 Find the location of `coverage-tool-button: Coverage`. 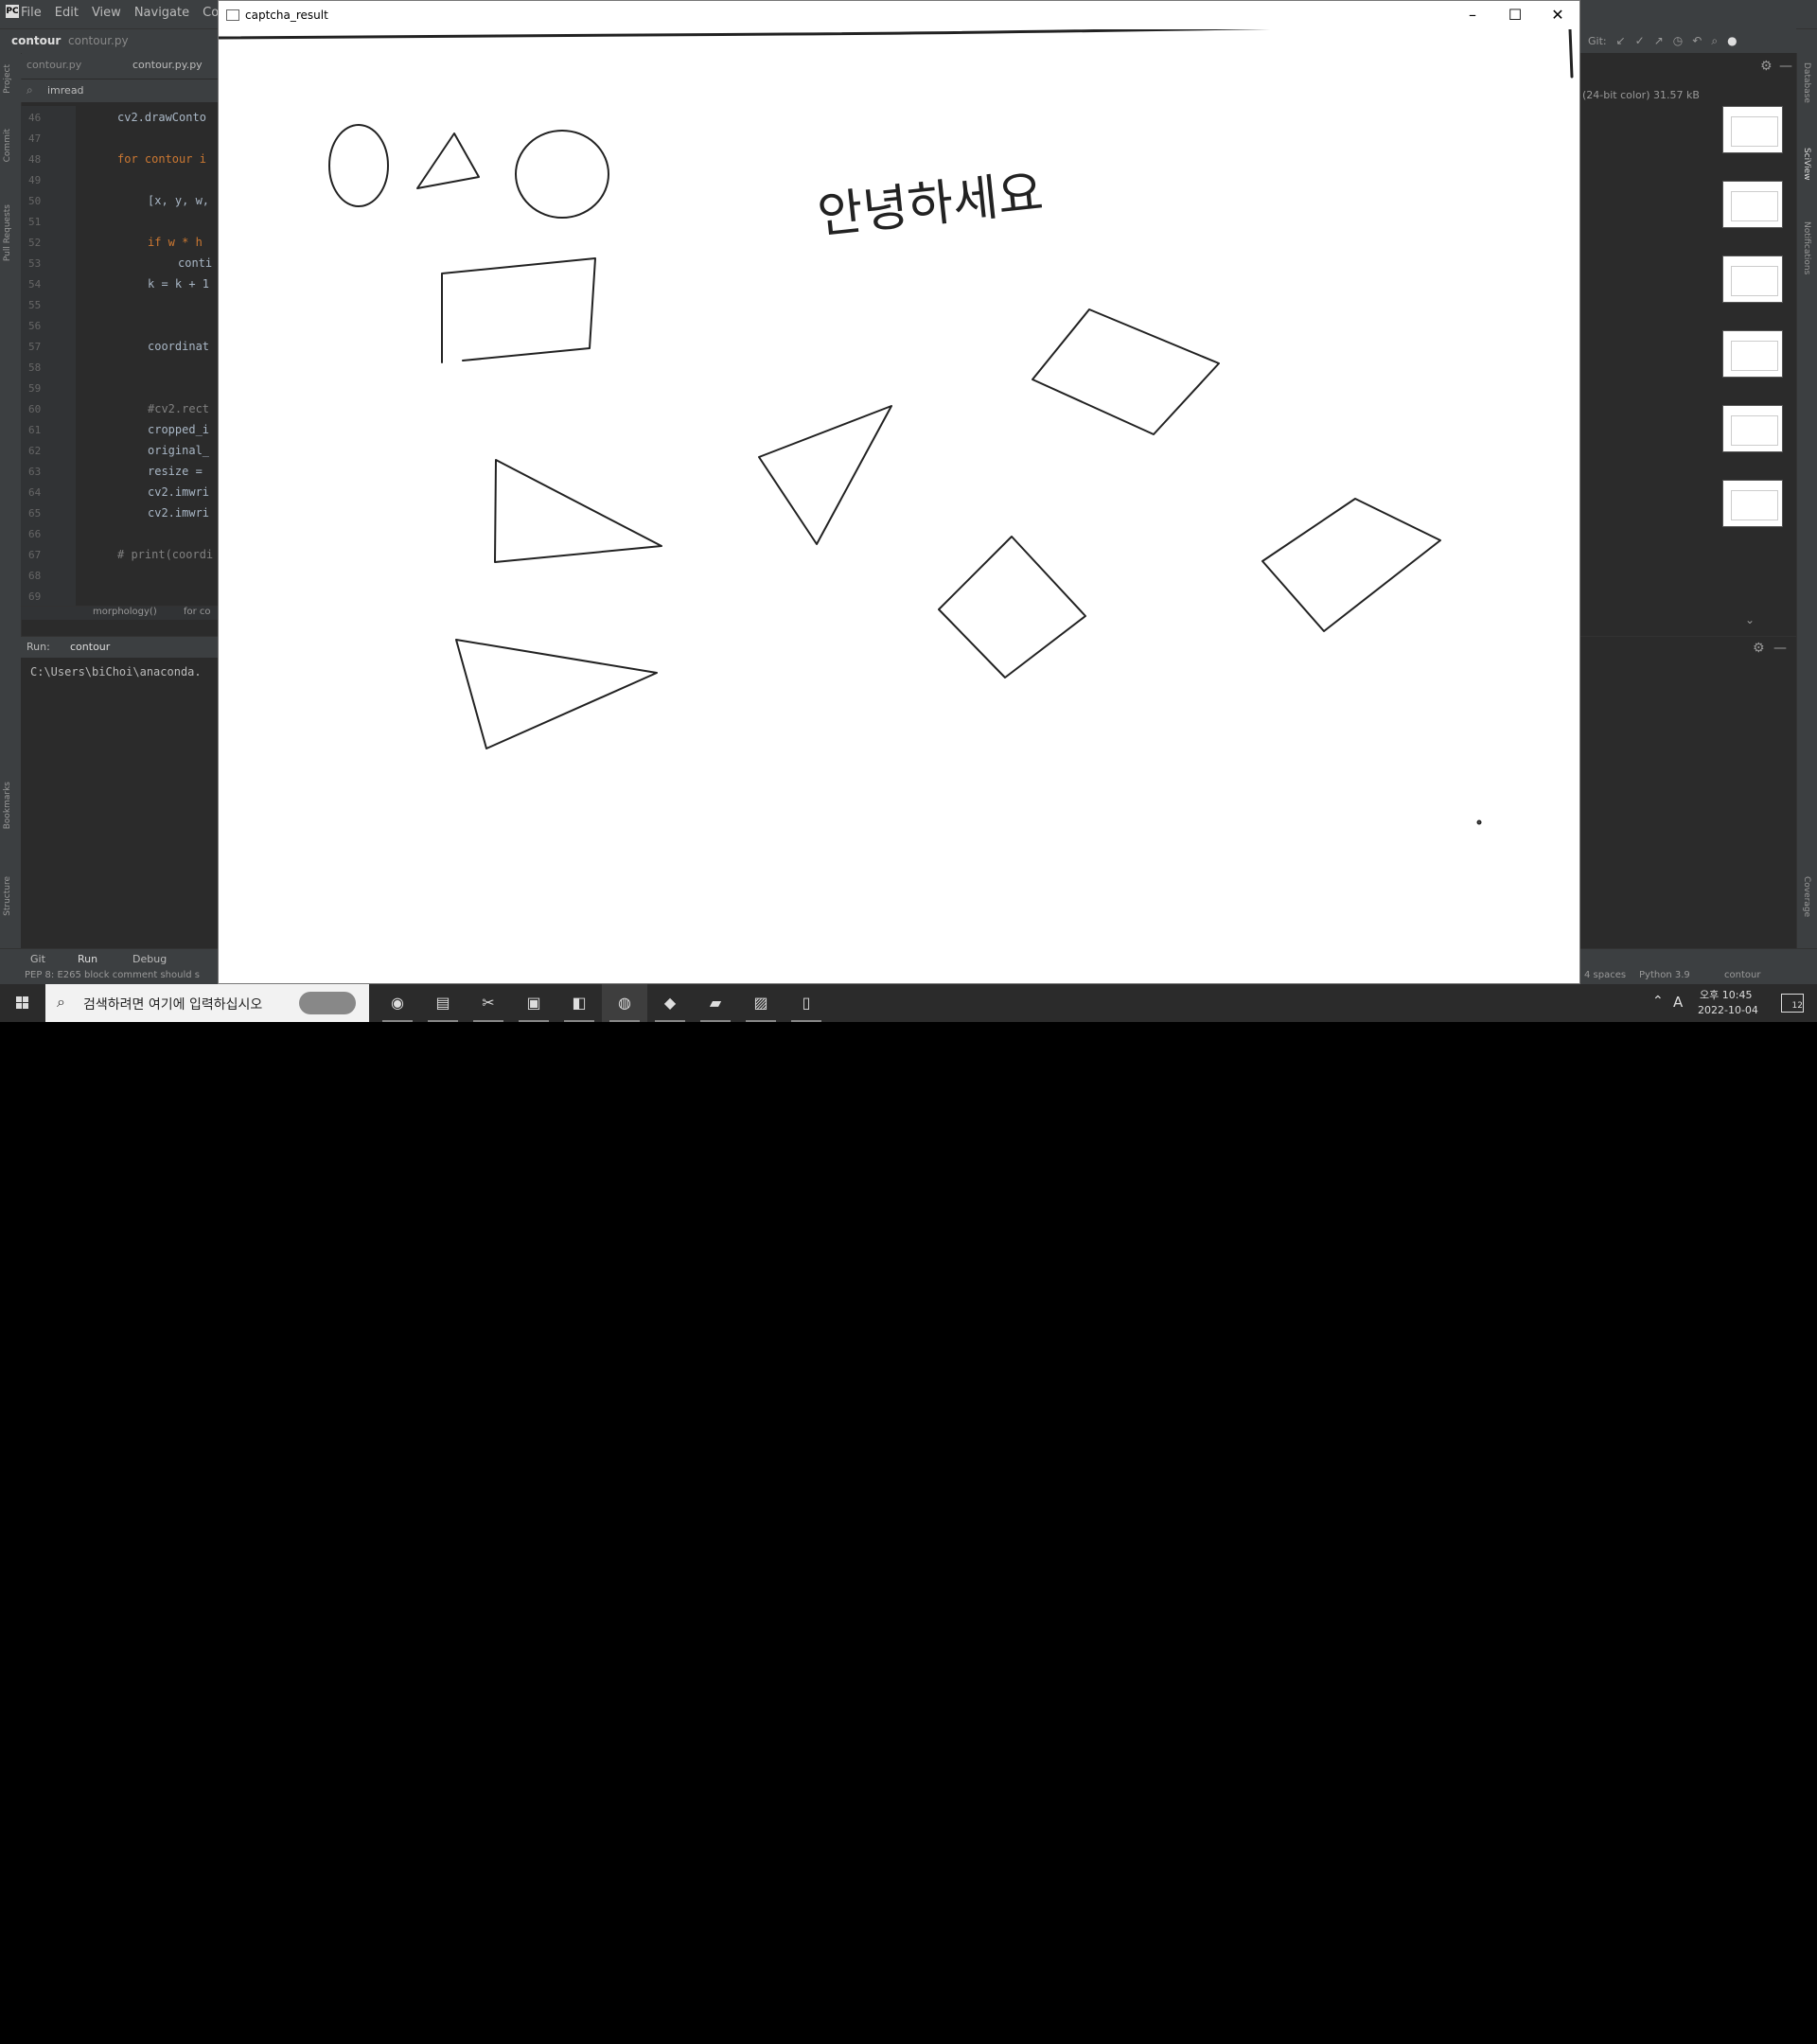

coverage-tool-button: Coverage is located at coordinates (1806, 896).